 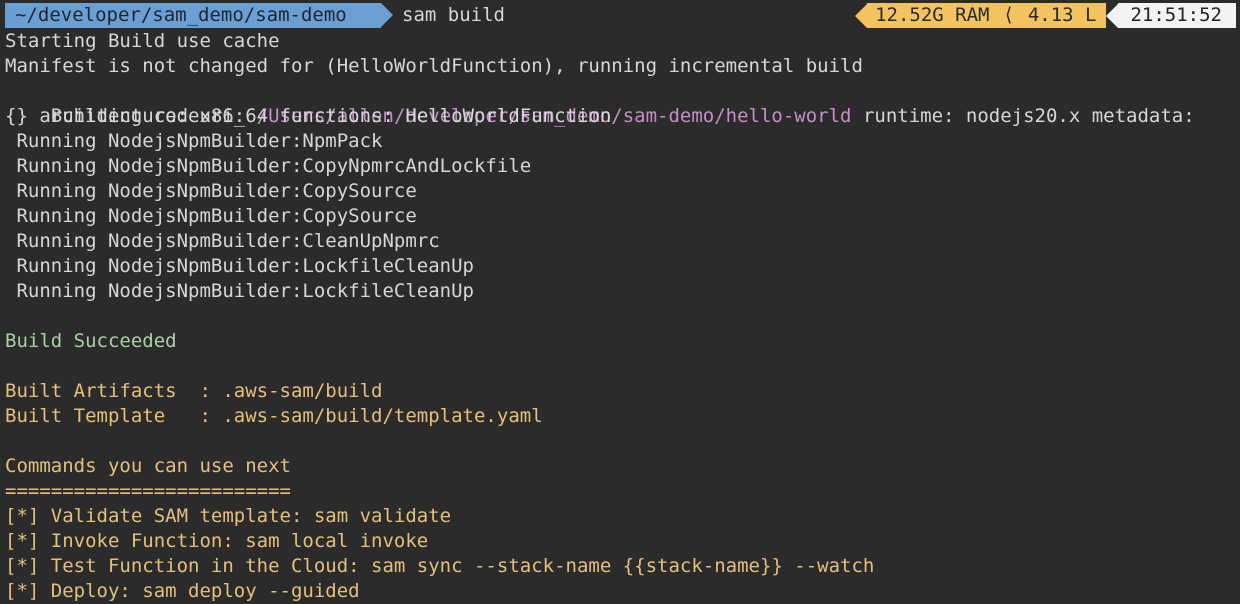 I want to click on suggested-command: [*] Validate SAM template: sam validate, so click(x=228, y=516).